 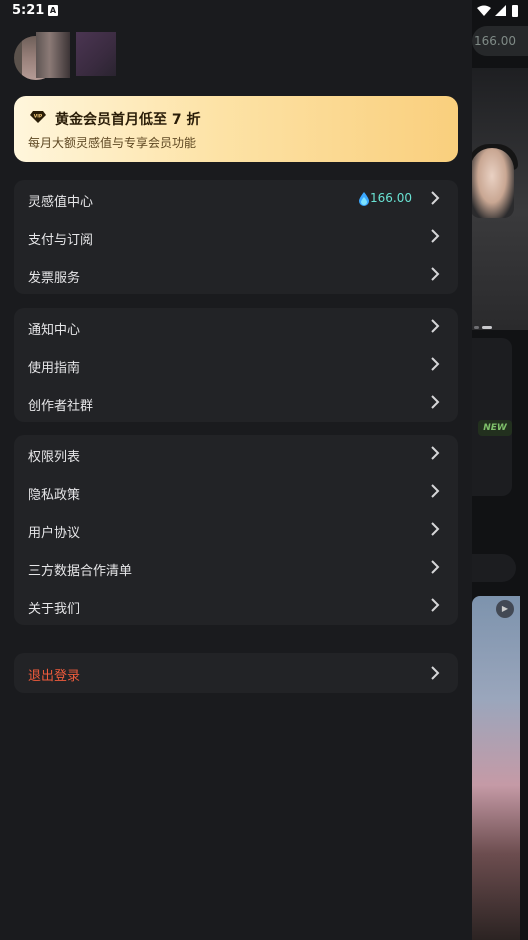 I want to click on carousel-dots, so click(x=494, y=321).